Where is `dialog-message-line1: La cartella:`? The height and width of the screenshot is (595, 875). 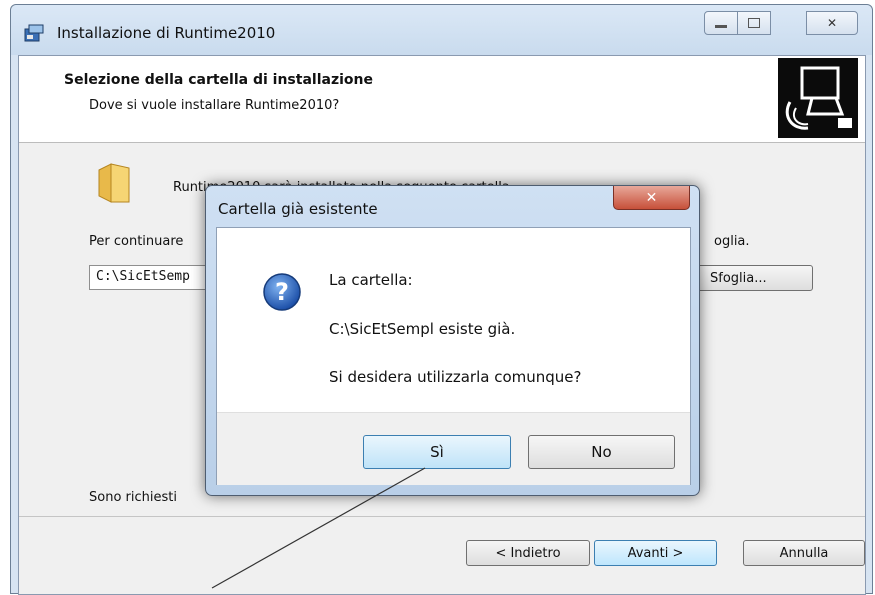 dialog-message-line1: La cartella: is located at coordinates (371, 280).